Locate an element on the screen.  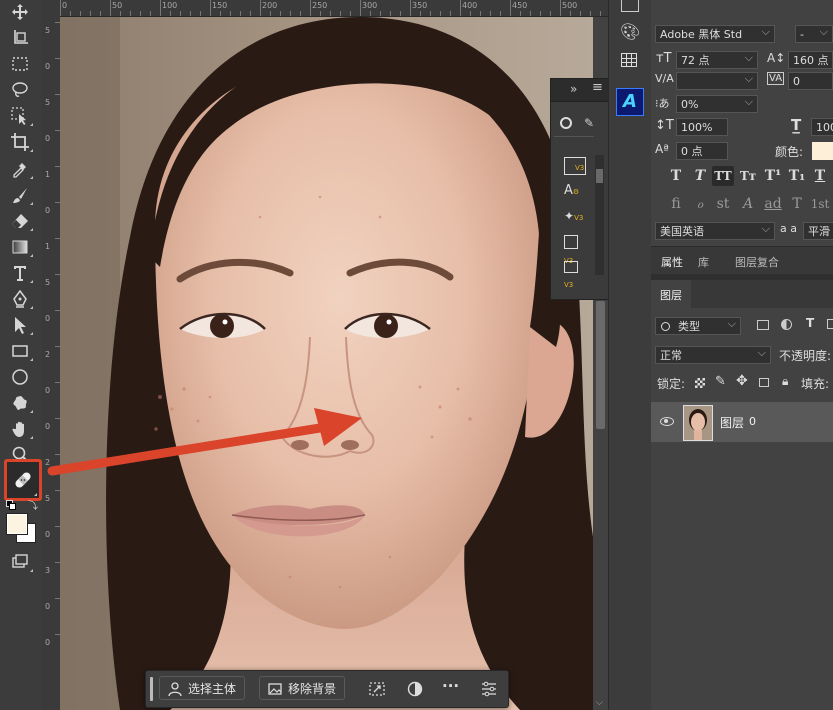
panel-menu-icon: ≡ is located at coordinates (597, 87).